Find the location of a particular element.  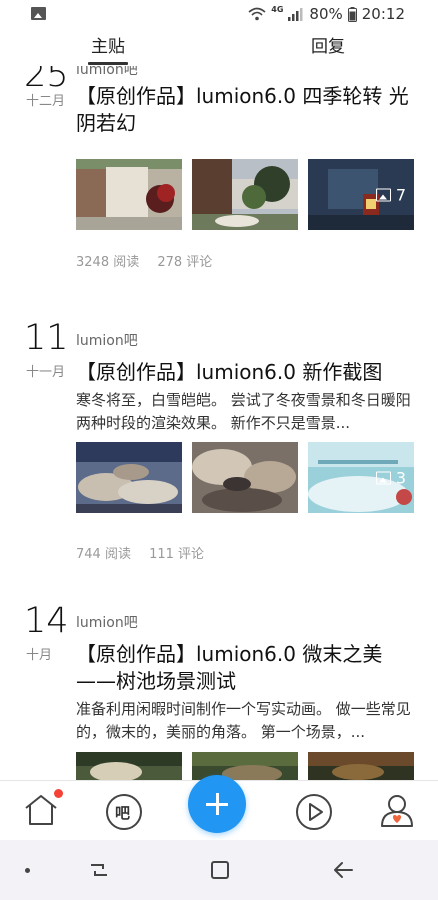

post-thumbnails is located at coordinates (245, 766).